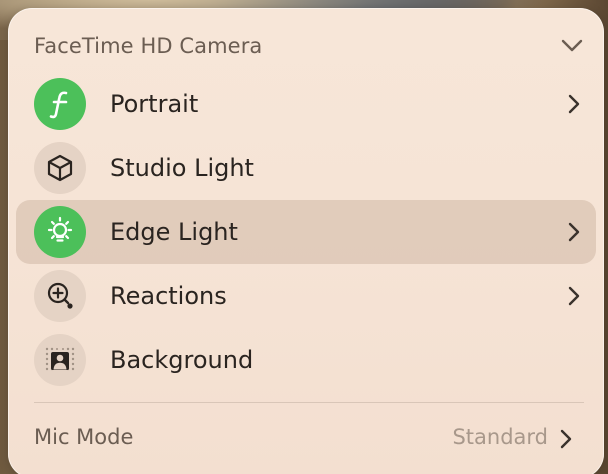 This screenshot has height=474, width=608. I want to click on cube-icon, so click(60, 168).